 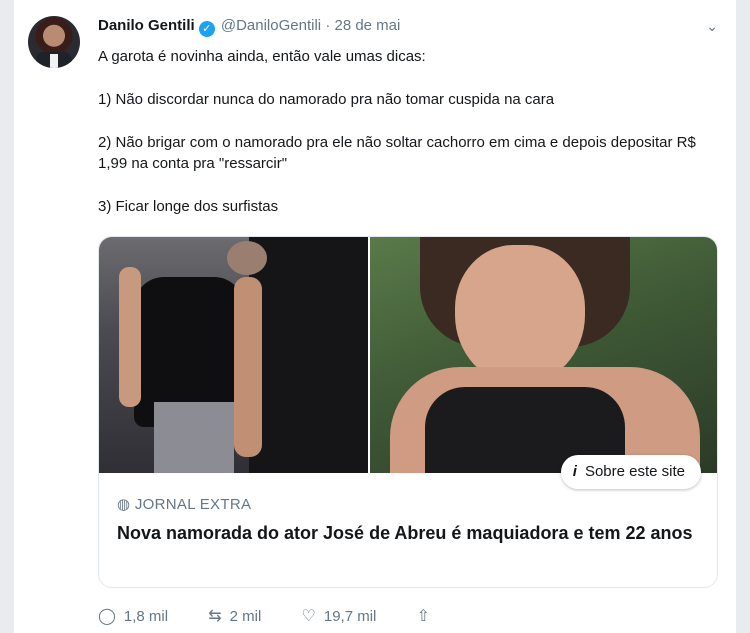 I want to click on chevron-down-icon: ⌄, so click(x=712, y=26).